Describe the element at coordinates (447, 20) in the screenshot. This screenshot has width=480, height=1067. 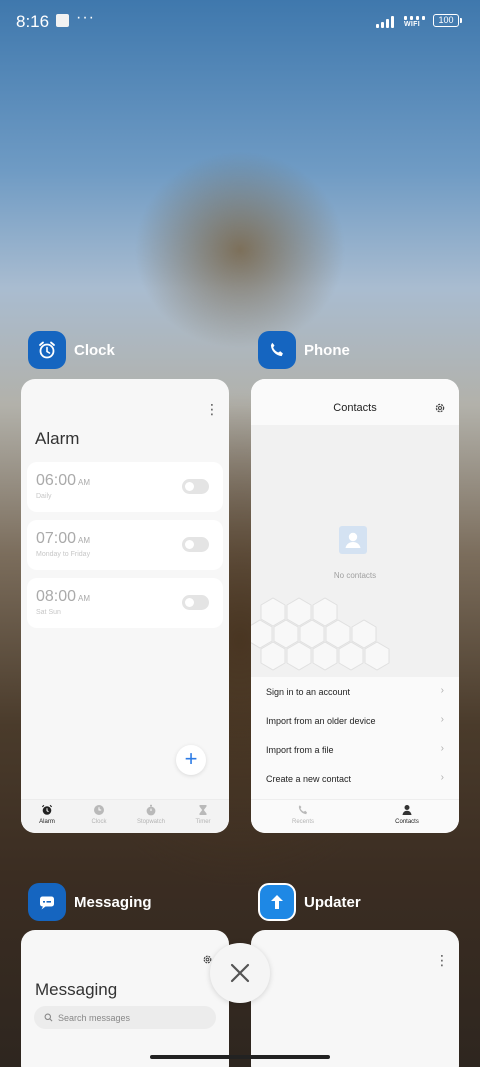
I see `battery-icon: 100` at that location.